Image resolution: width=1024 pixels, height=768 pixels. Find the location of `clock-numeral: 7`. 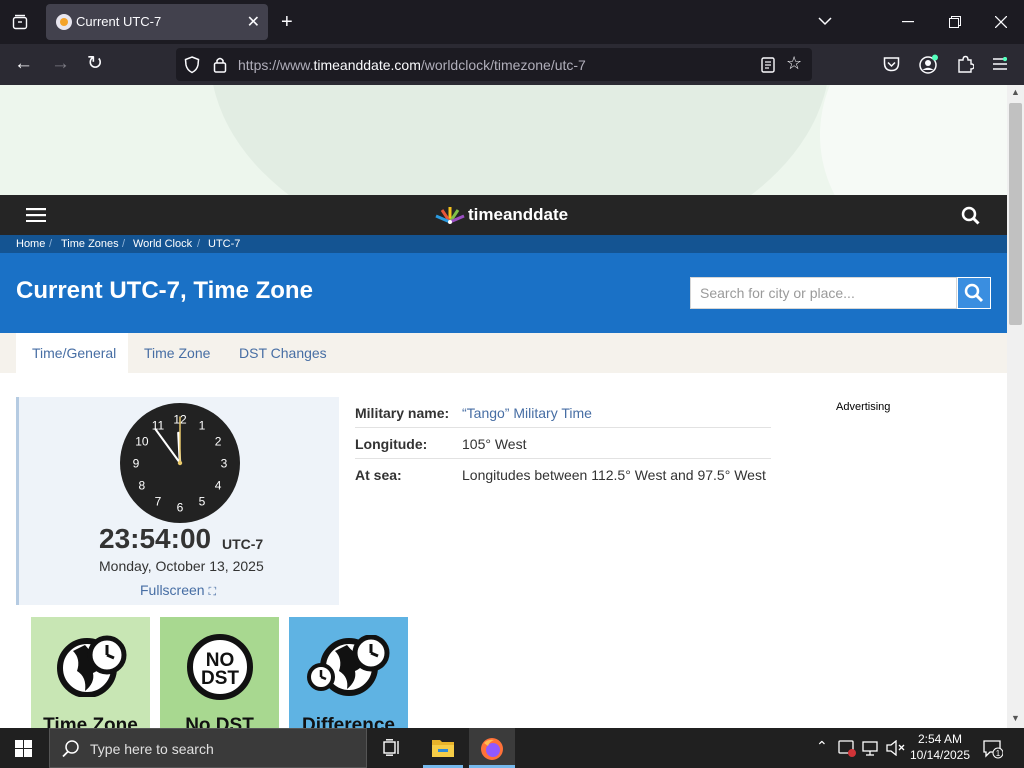

clock-numeral: 7 is located at coordinates (158, 502).